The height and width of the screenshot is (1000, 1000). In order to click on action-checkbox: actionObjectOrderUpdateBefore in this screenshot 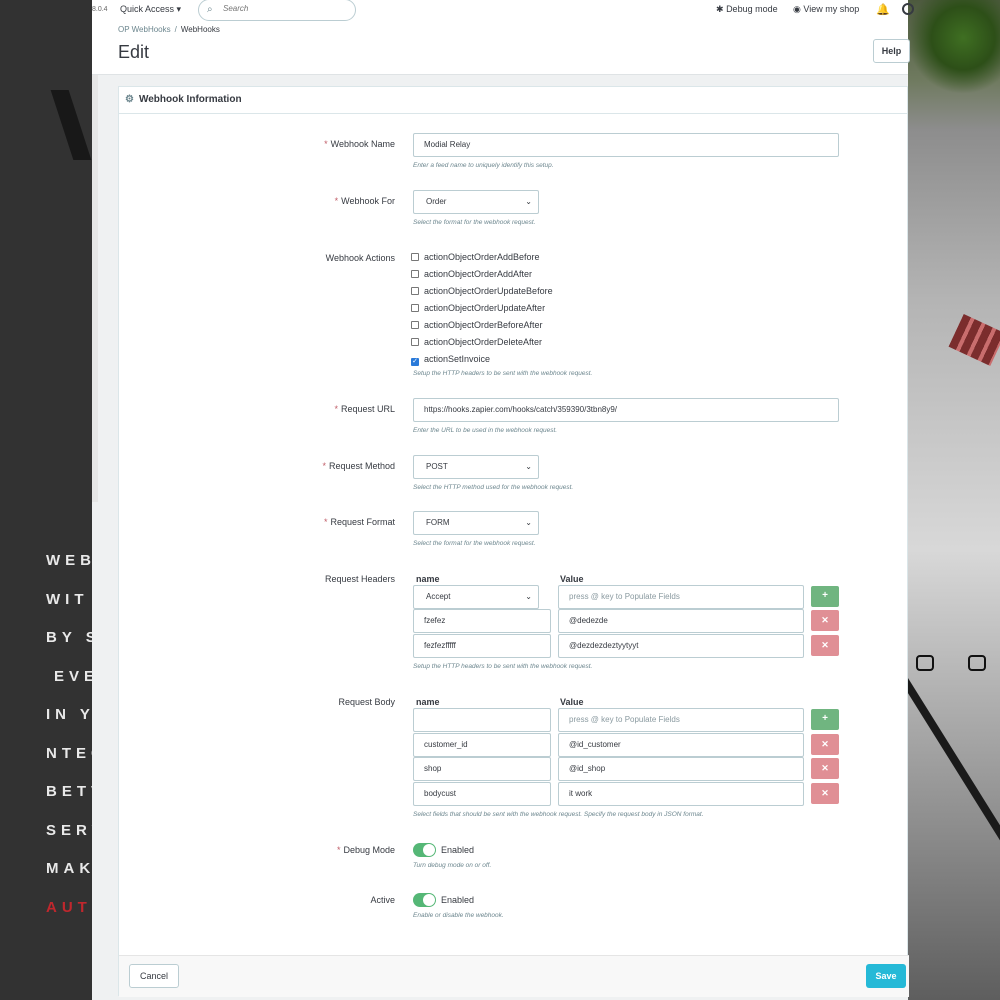, I will do `click(482, 291)`.